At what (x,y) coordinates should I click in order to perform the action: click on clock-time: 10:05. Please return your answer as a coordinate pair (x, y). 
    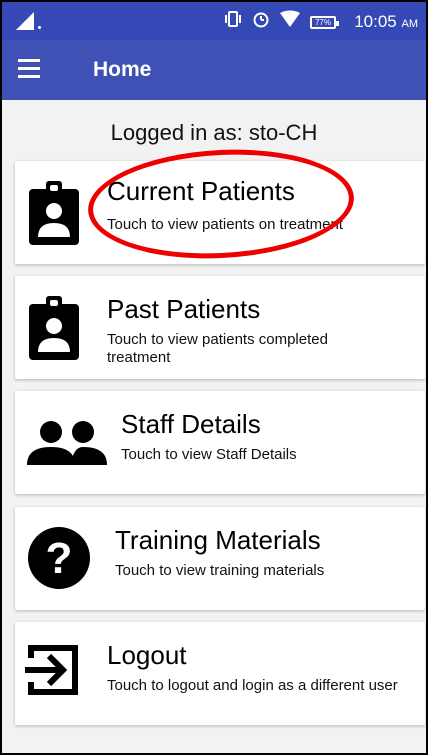
    Looking at the image, I should click on (375, 21).